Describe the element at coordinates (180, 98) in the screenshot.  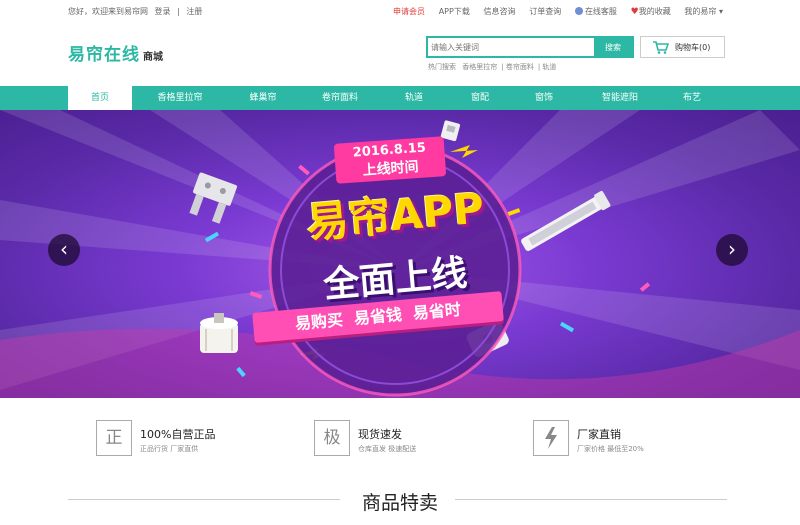
I see `nav-shangri-la: 香格里拉帘` at that location.